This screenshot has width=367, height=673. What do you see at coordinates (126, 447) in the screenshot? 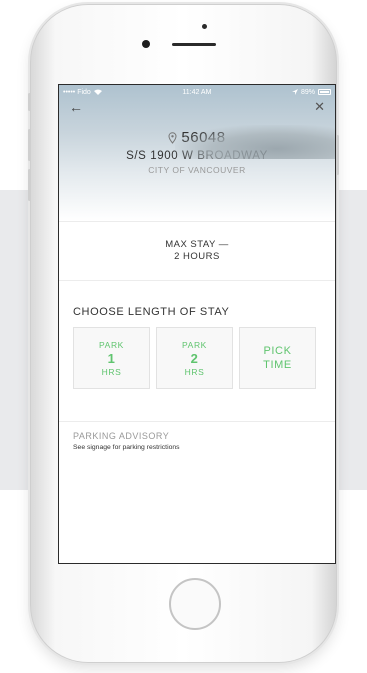
I see `advisory-text: See signage for parking restrictions` at bounding box center [126, 447].